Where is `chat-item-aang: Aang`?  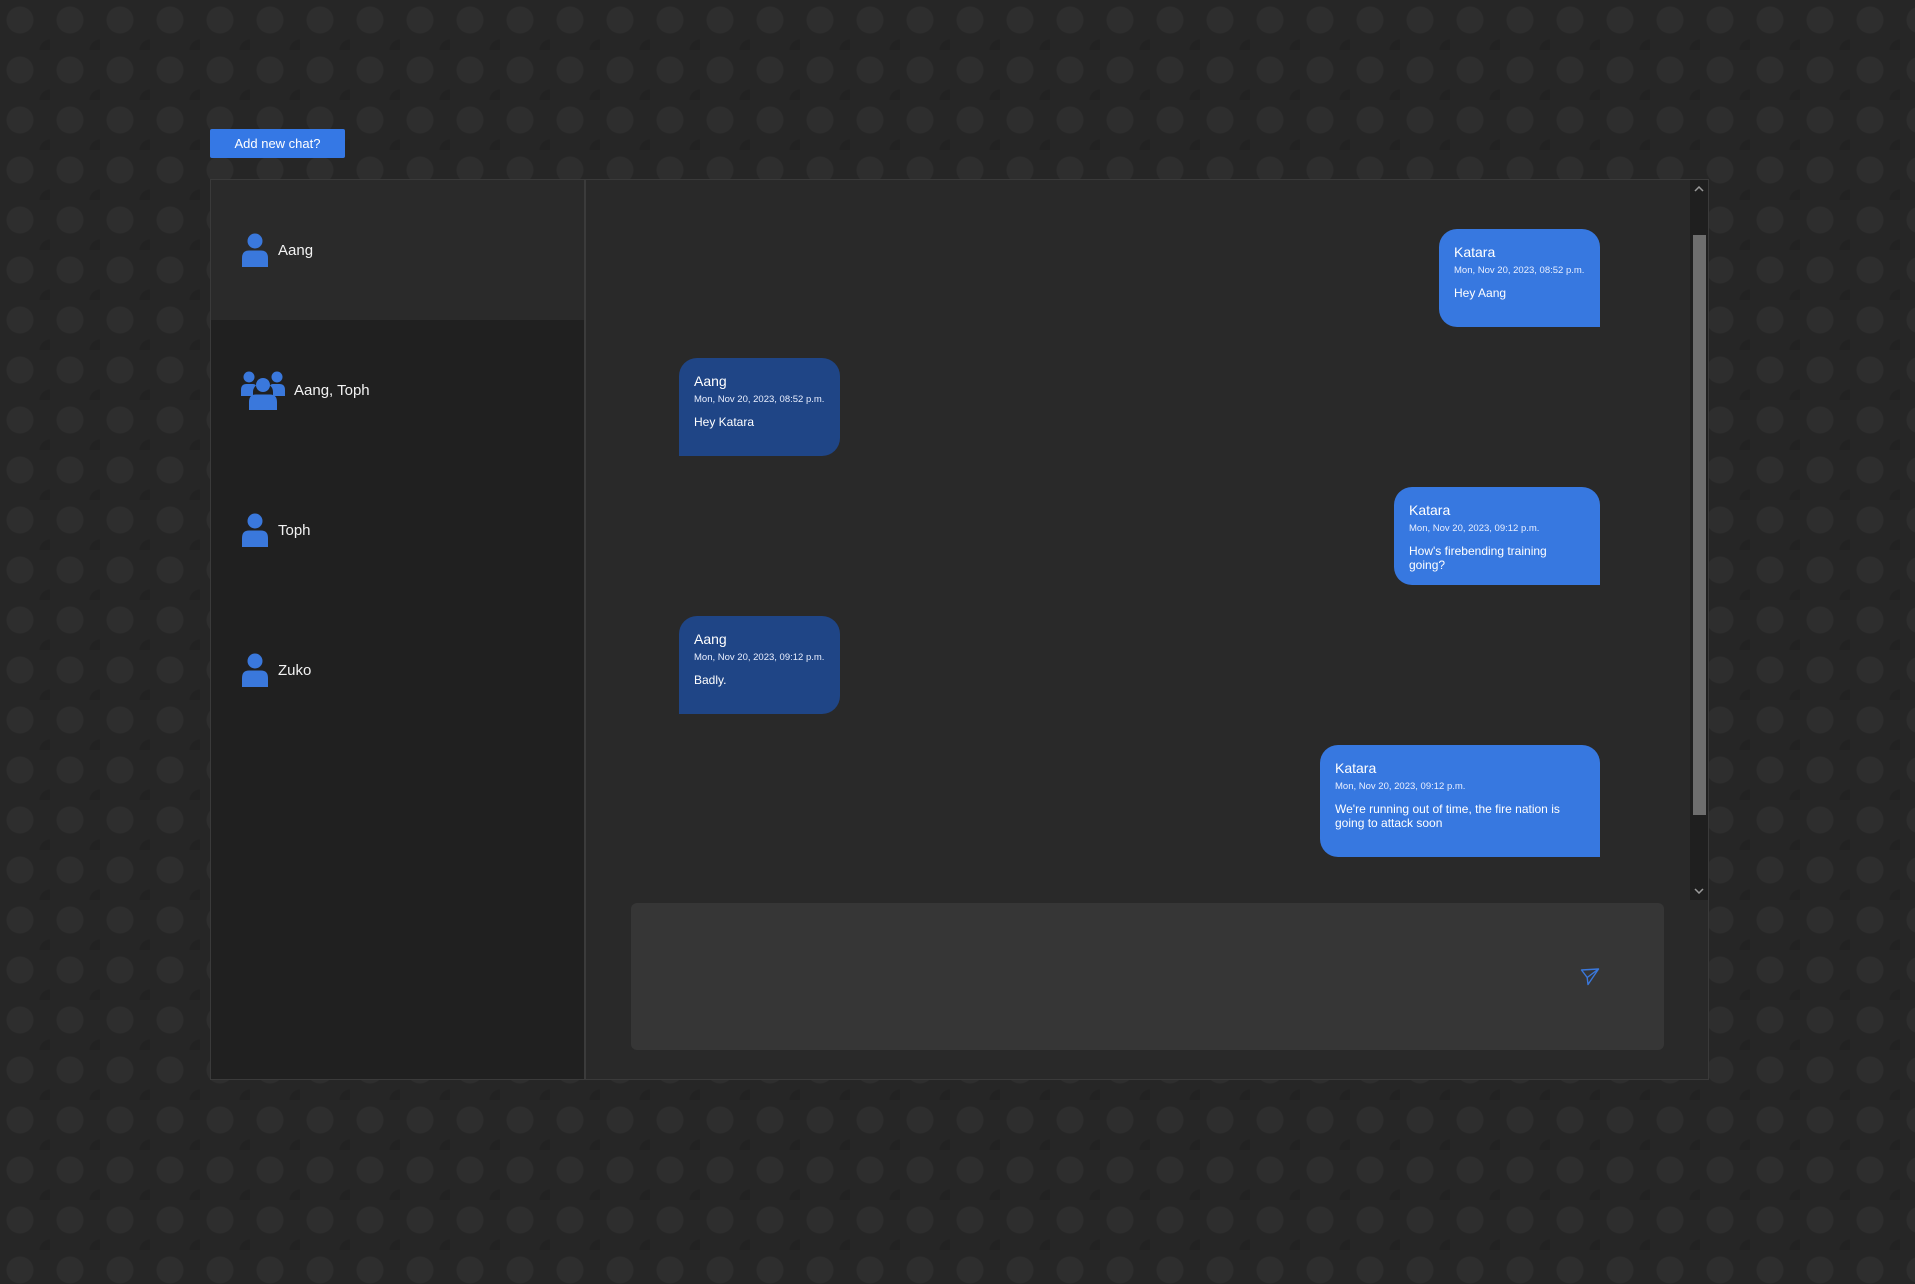
chat-item-aang: Aang is located at coordinates (397, 250).